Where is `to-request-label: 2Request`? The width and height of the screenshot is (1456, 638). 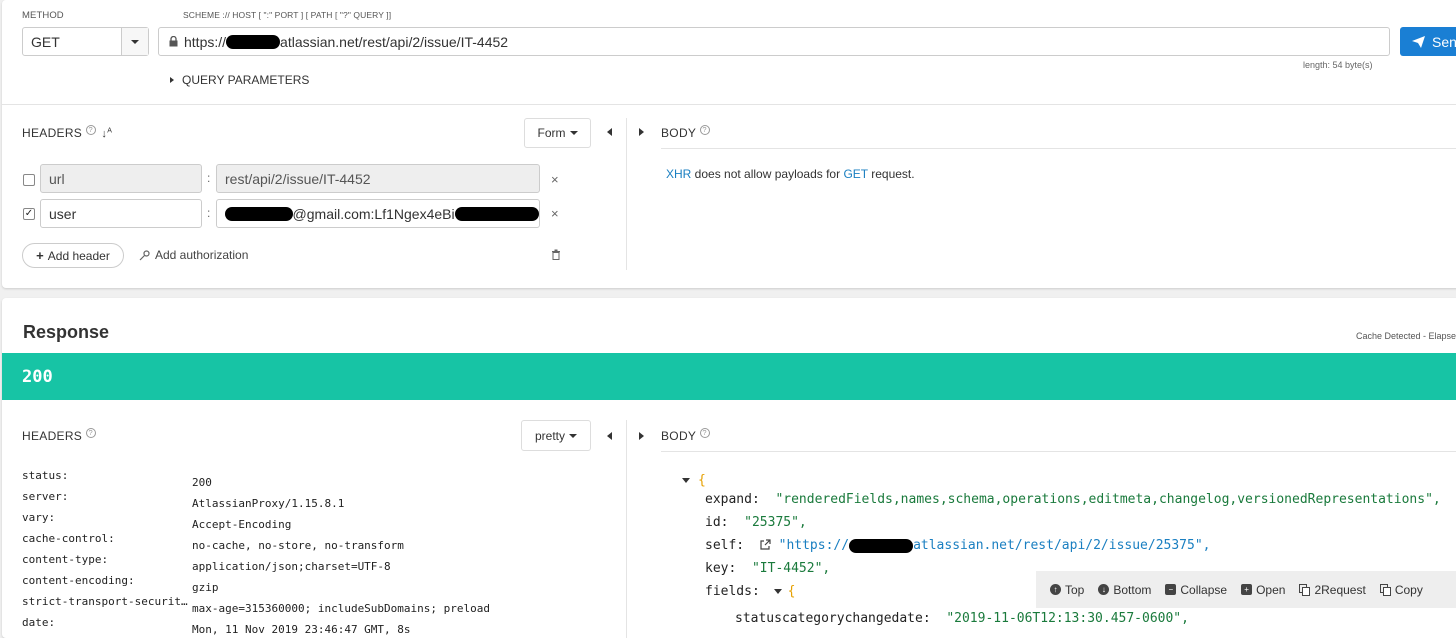
to-request-label: 2Request is located at coordinates (1340, 589).